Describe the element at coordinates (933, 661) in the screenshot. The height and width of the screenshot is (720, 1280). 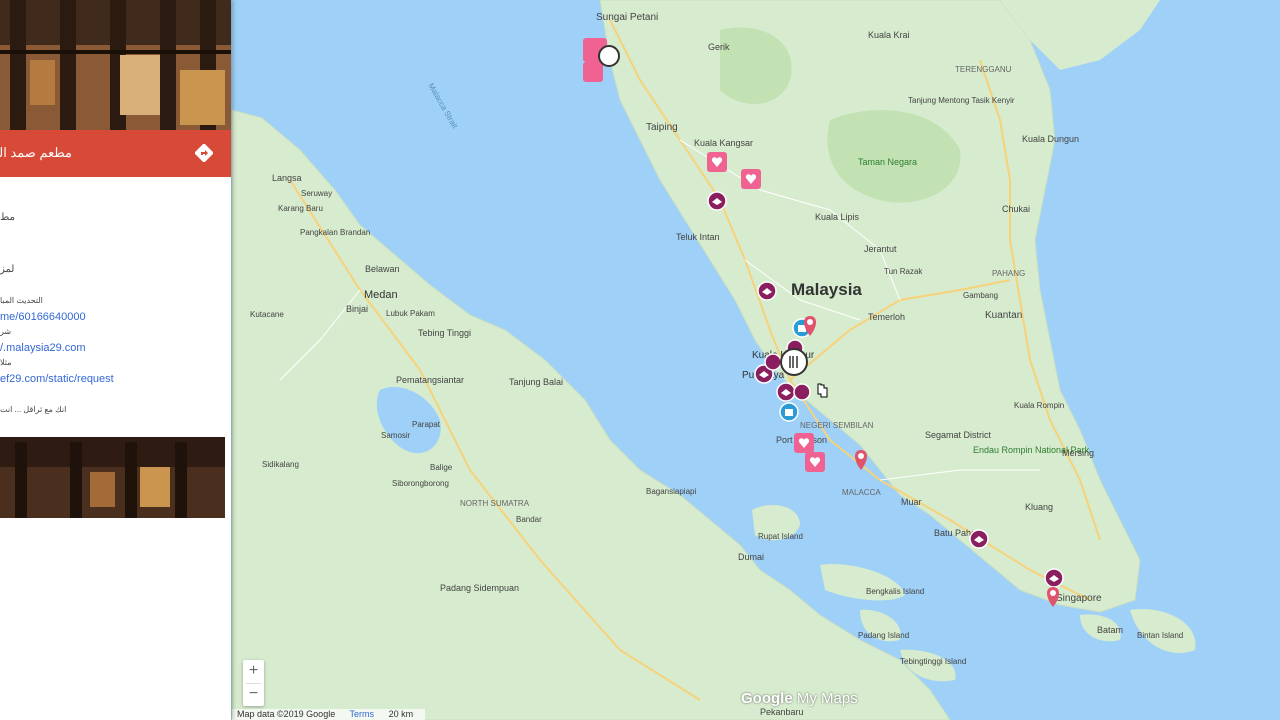
I see `label-tebingtinggi-island: Tebingtinggi Island` at that location.